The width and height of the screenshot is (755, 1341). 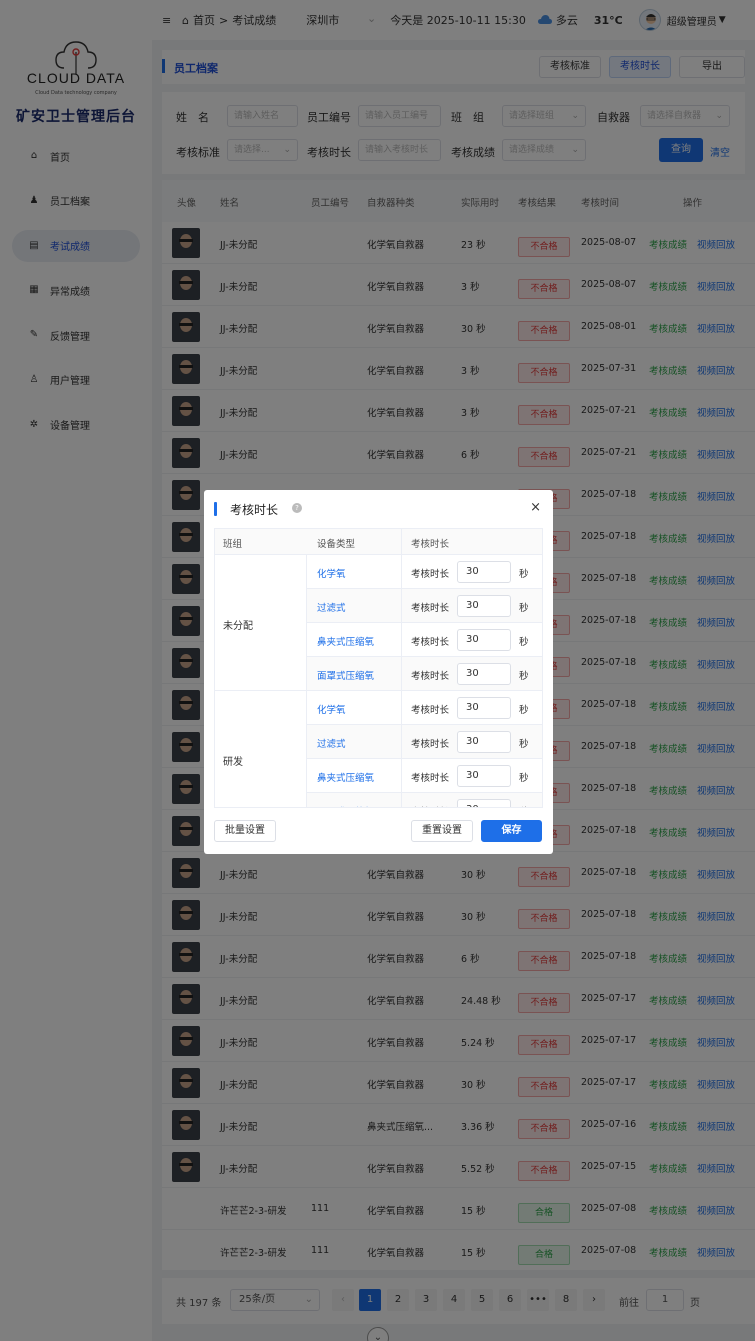 What do you see at coordinates (233, 762) in the screenshot?
I see `team-name: 研发` at bounding box center [233, 762].